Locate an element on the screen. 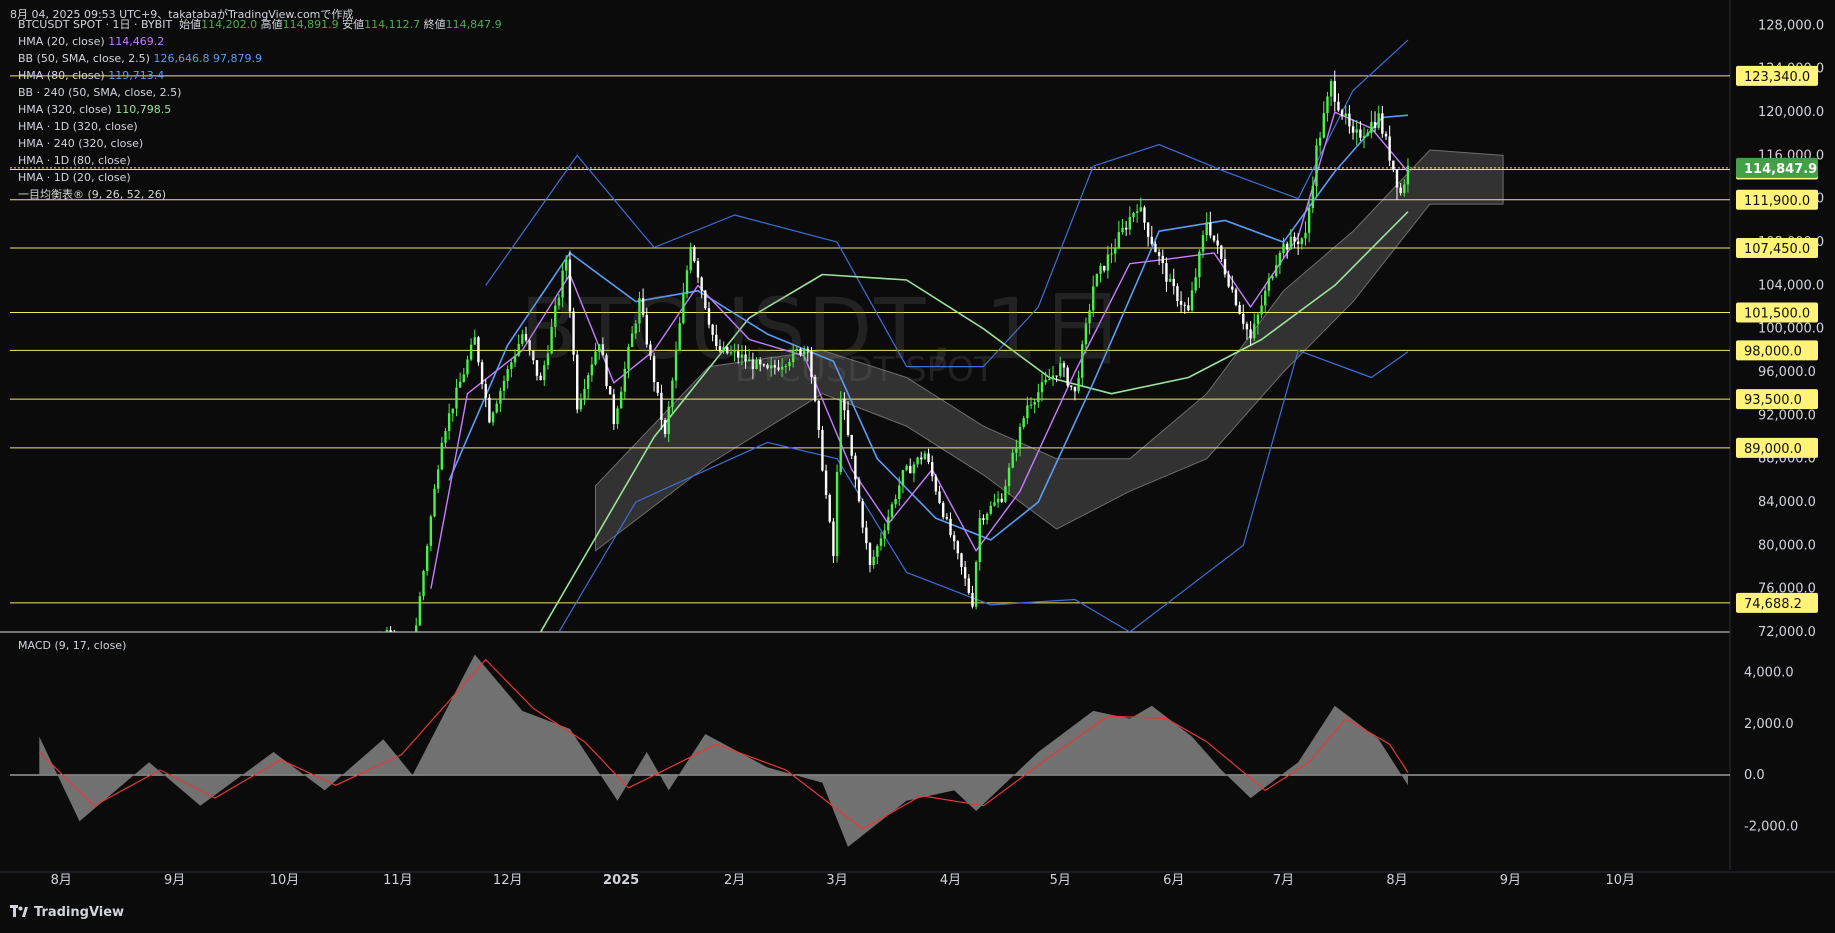  time-tick-label: 2月 is located at coordinates (734, 880).